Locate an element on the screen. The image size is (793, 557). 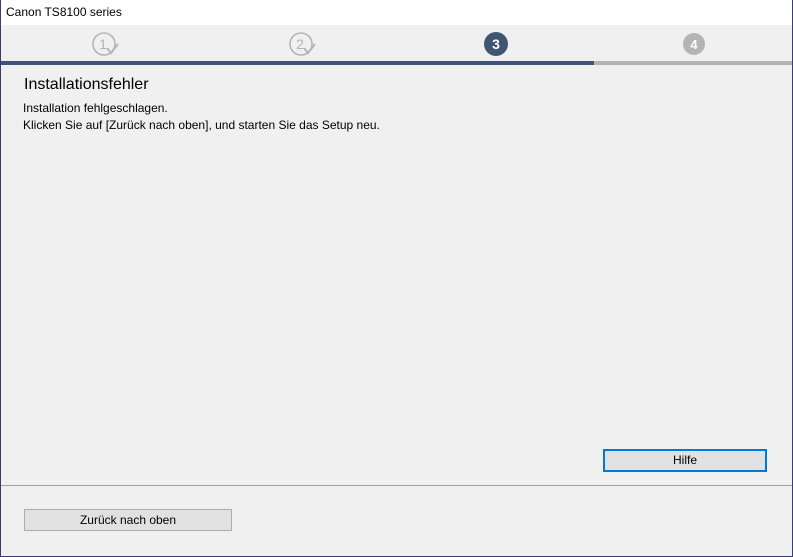
footer-divider is located at coordinates (396, 485).